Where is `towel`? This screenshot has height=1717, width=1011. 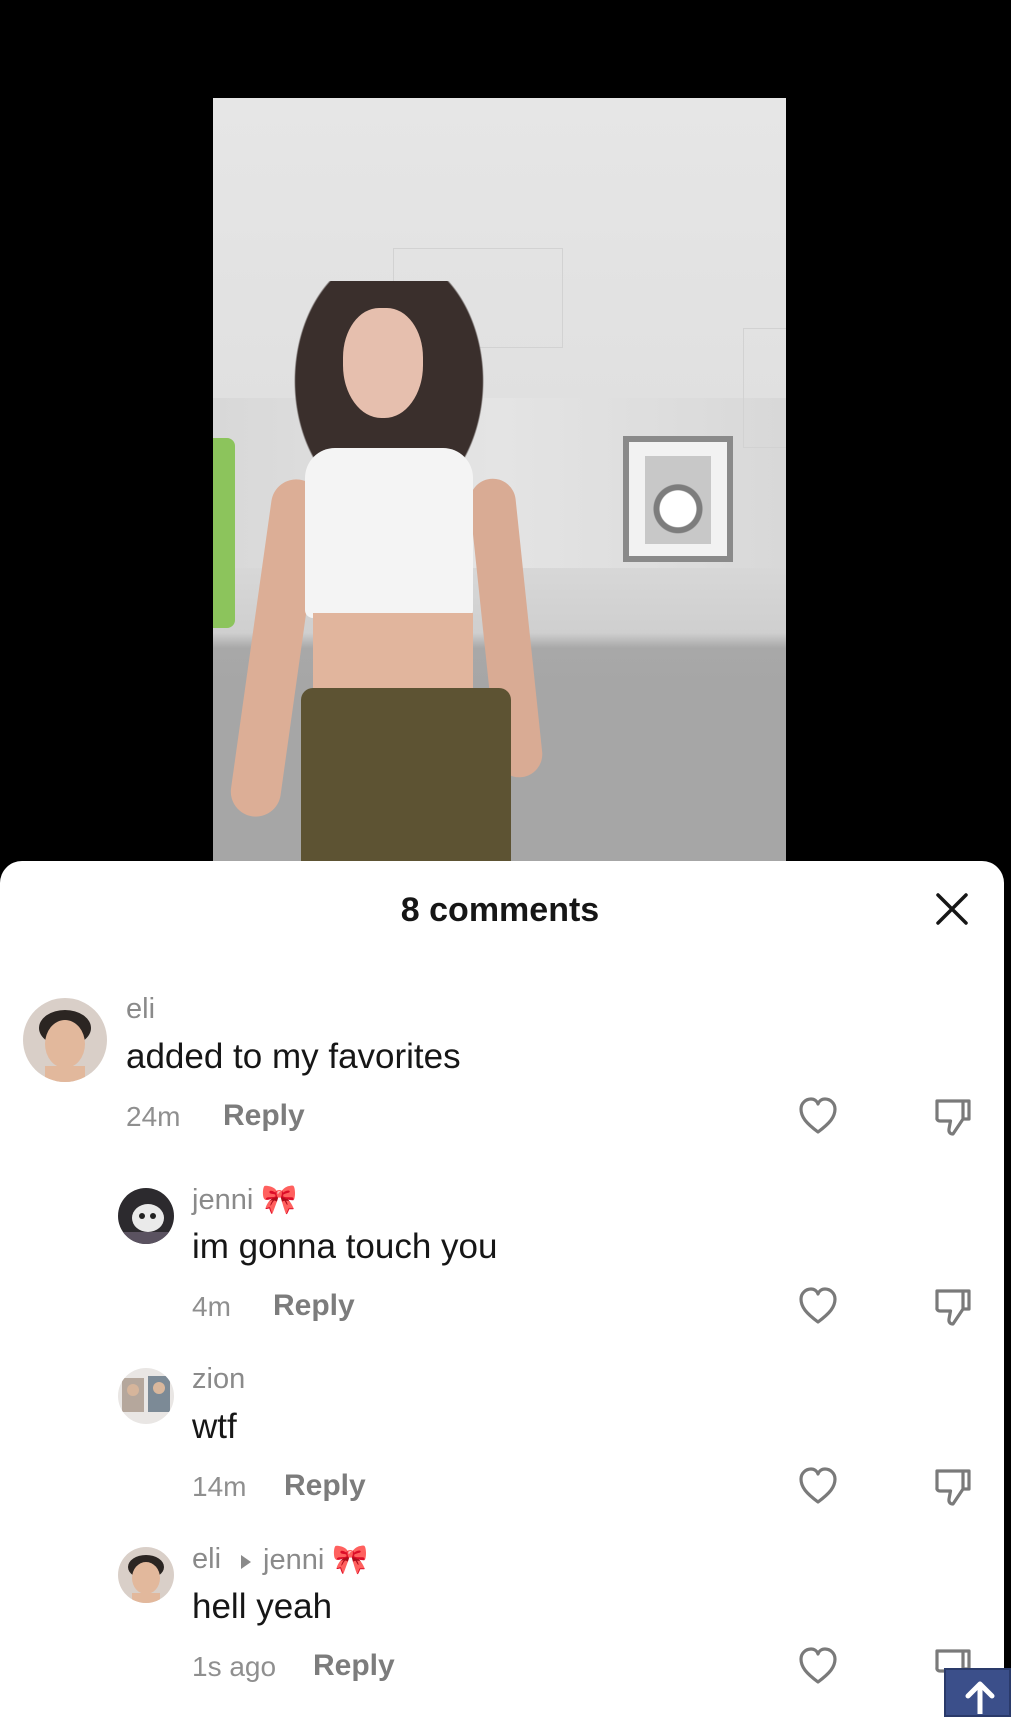 towel is located at coordinates (224, 533).